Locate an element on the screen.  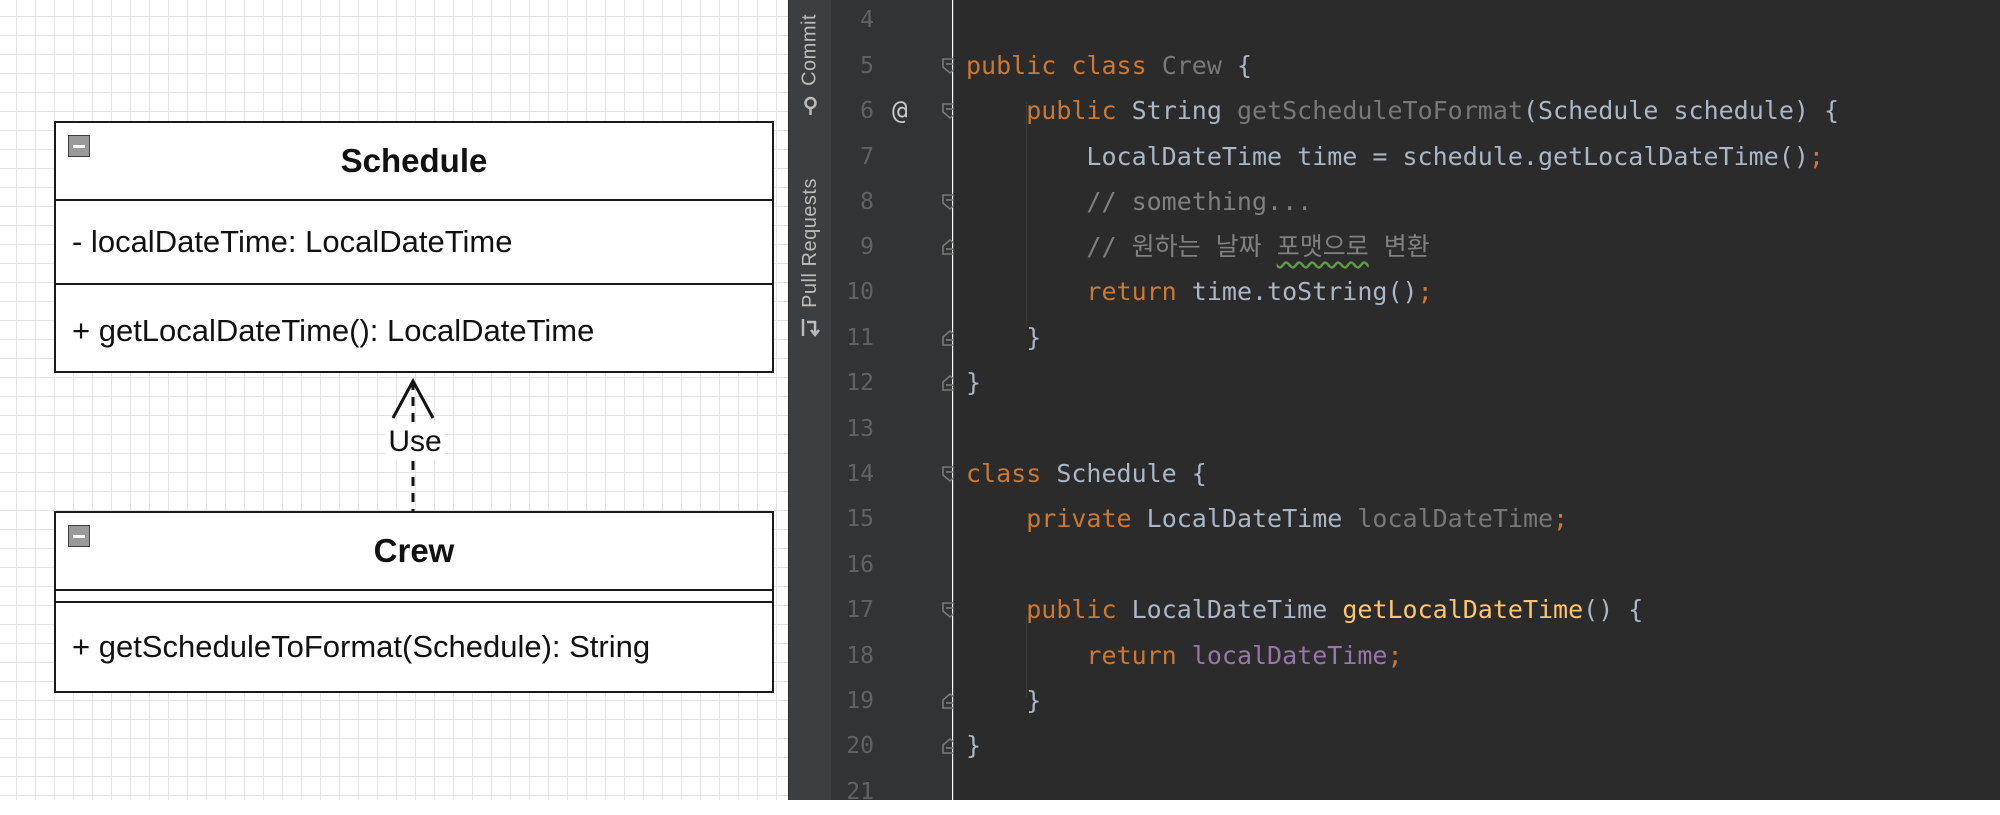
uml-method-section: + getLocalDateTime(): LocalDateTime is located at coordinates (414, 327).